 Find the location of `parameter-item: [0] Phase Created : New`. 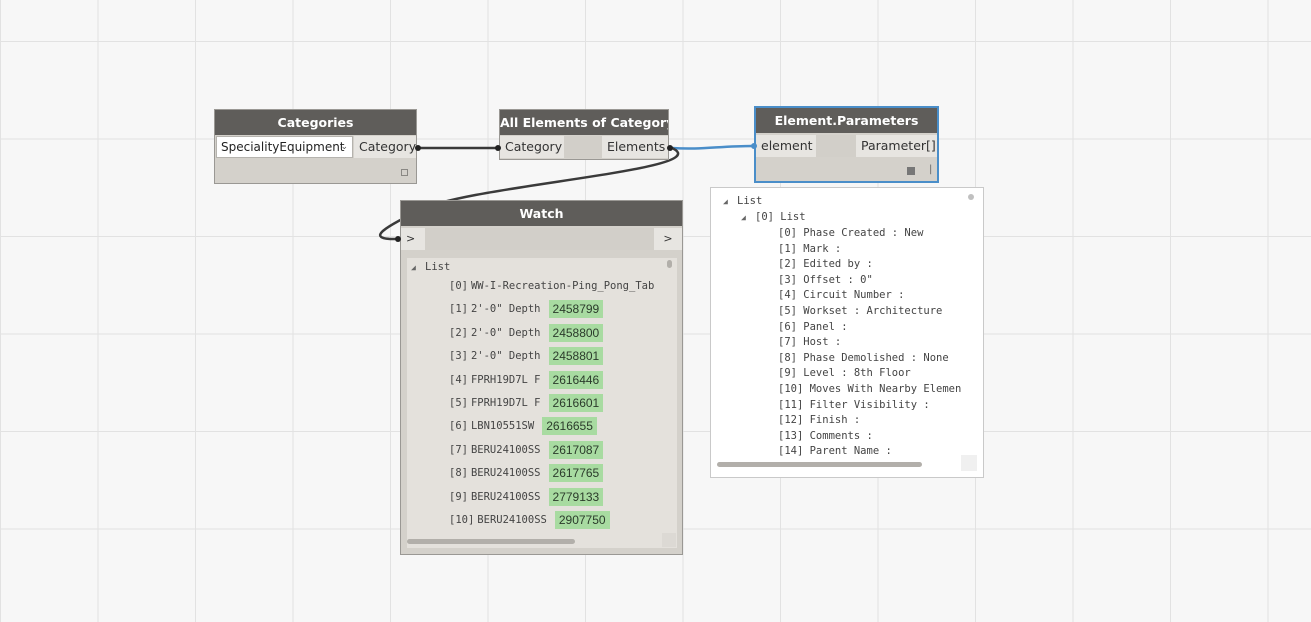

parameter-item: [0] Phase Created : New is located at coordinates (850, 233).